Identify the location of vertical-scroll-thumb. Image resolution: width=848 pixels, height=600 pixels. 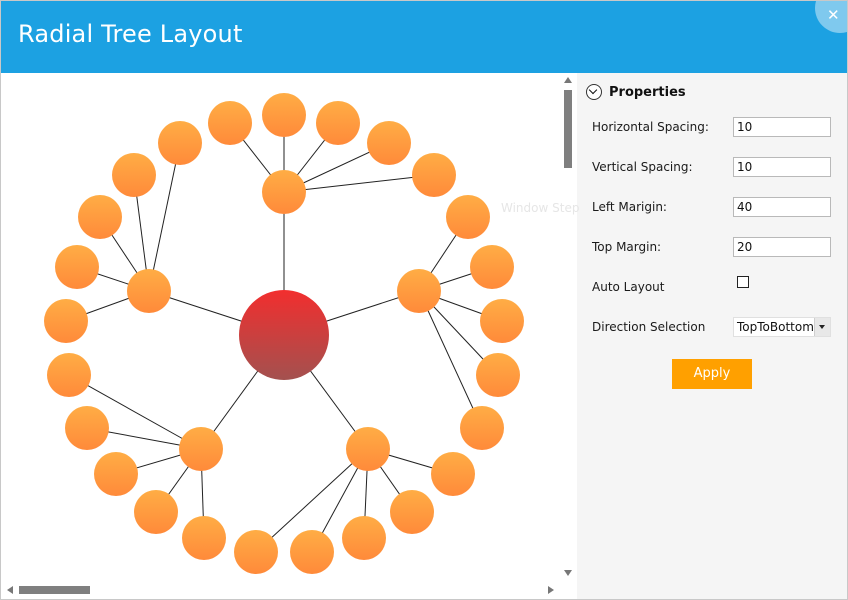
(568, 129).